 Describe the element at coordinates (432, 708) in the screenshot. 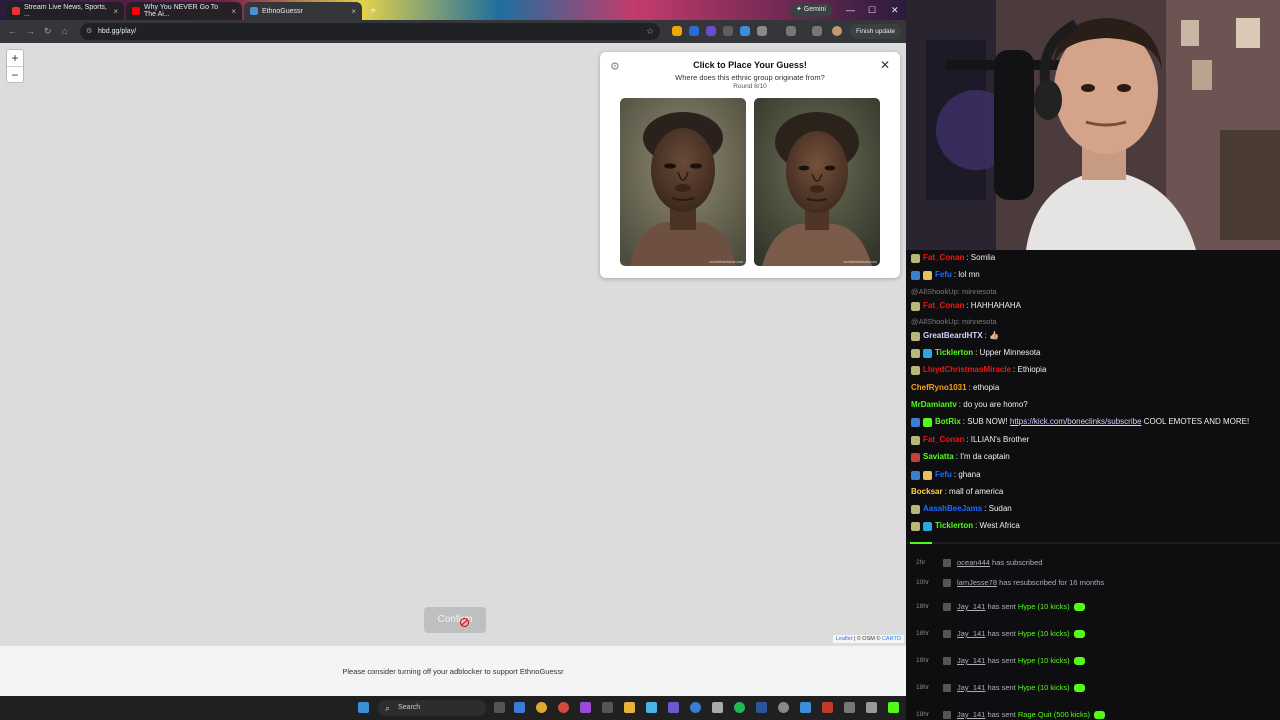

I see `taskbar-search: Search` at that location.